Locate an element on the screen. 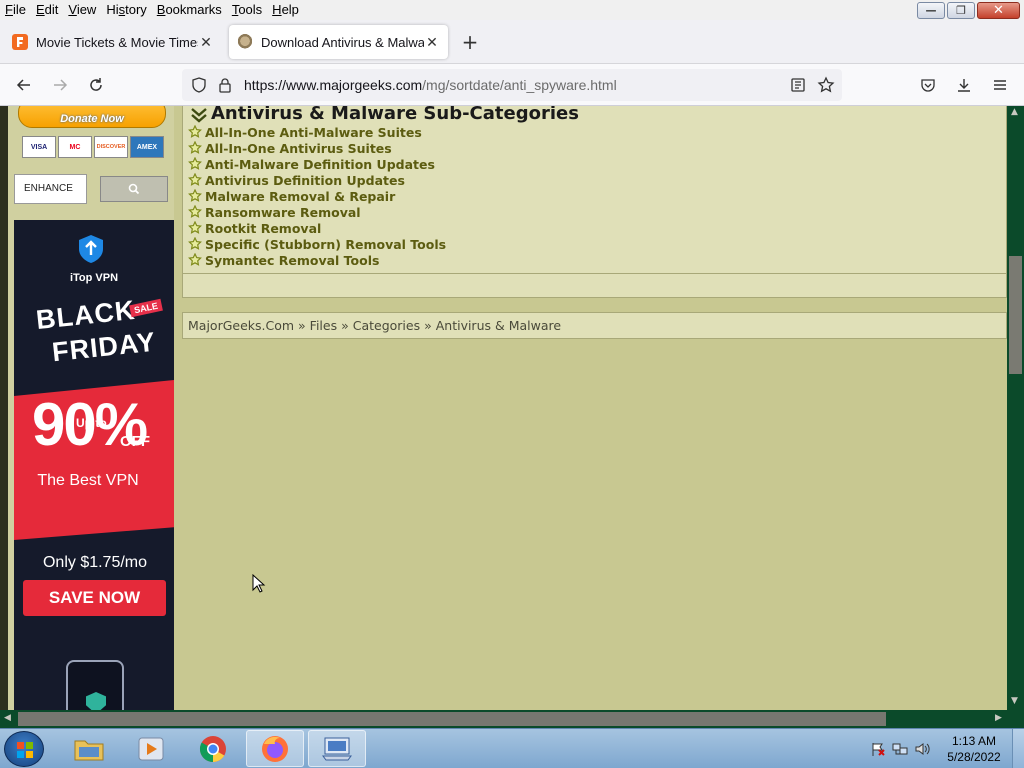 The width and height of the screenshot is (1024, 768). volume-icon is located at coordinates (922, 749).